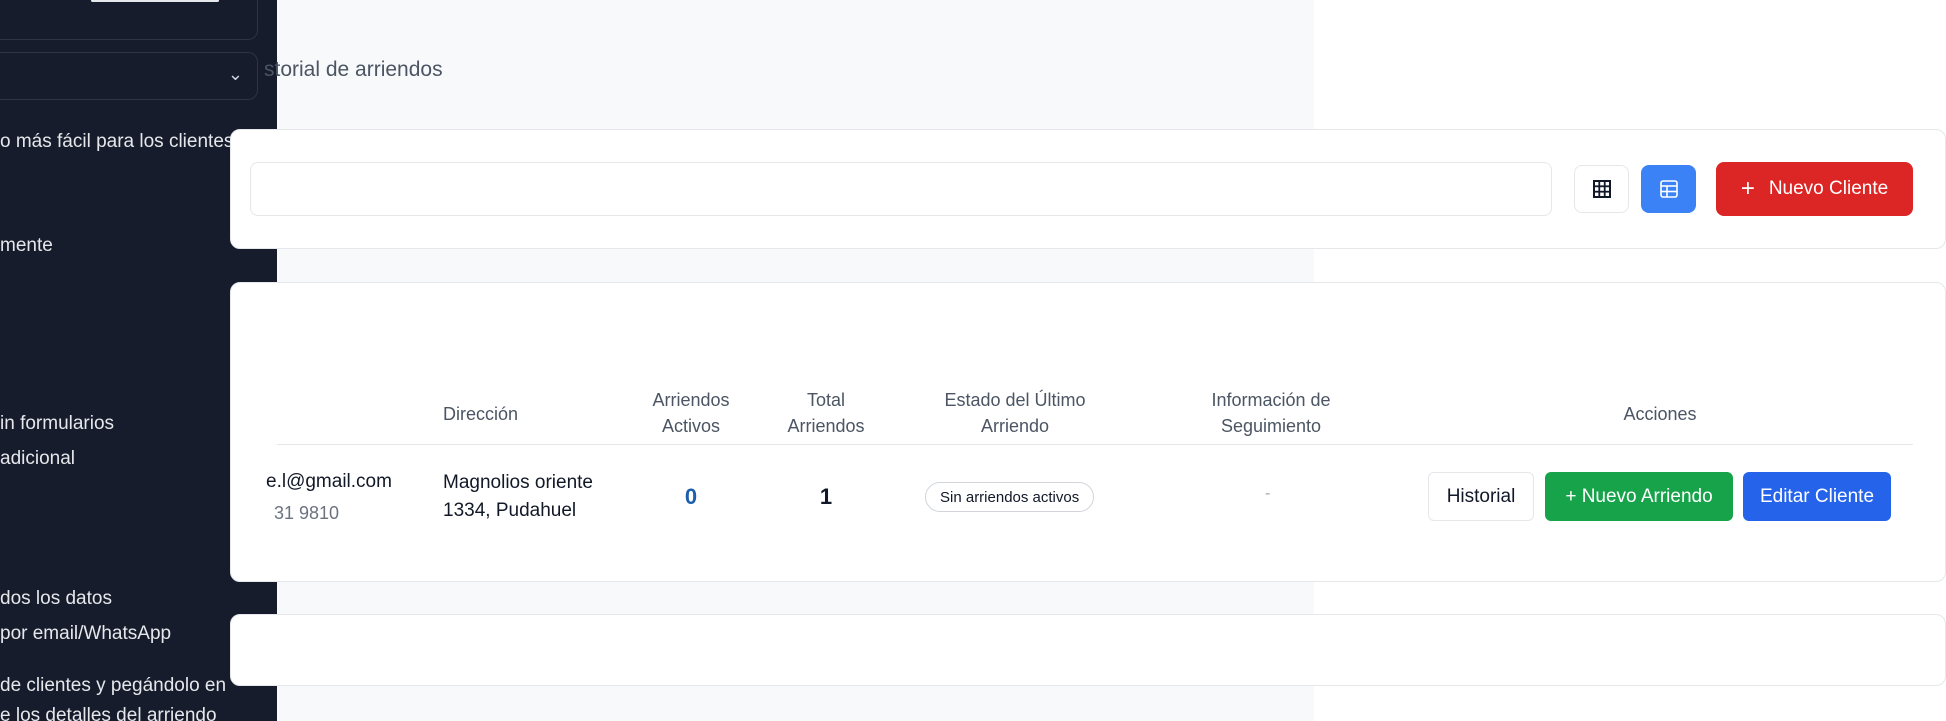  Describe the element at coordinates (56, 598) in the screenshot. I see `side-text-line: dos los datos` at that location.